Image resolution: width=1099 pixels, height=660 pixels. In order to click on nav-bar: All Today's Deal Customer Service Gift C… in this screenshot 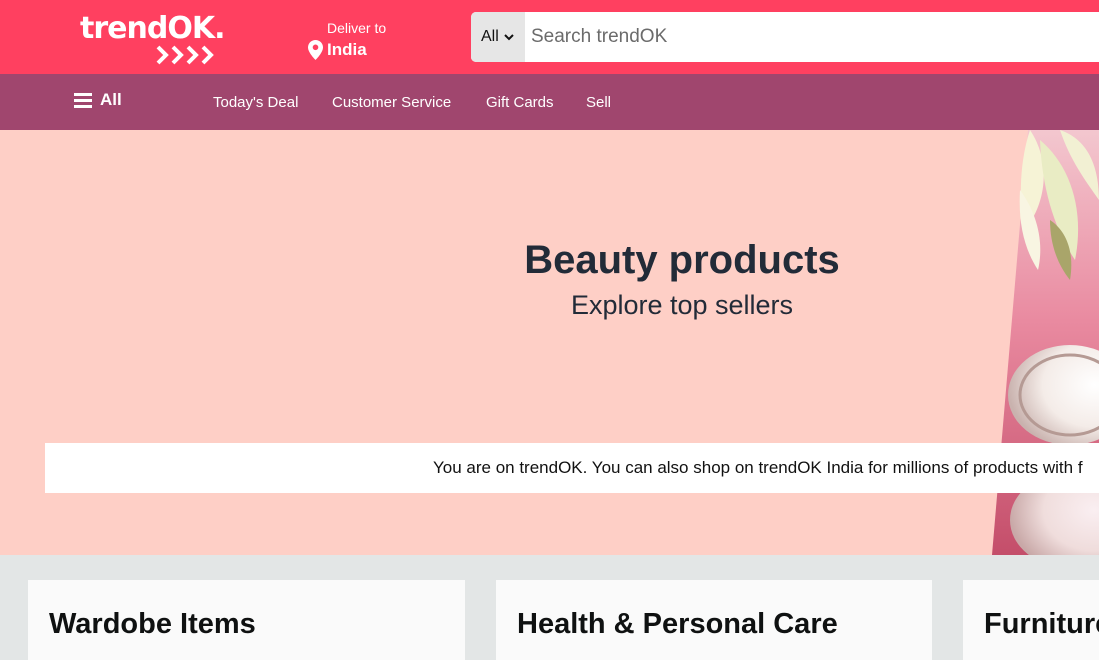, I will do `click(549, 102)`.